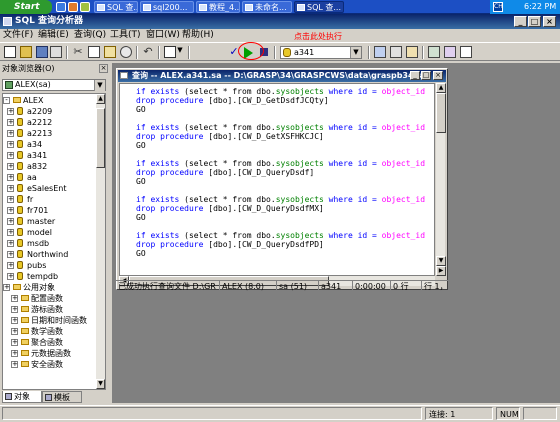 The width and height of the screenshot is (560, 422). What do you see at coordinates (50, 265) in the screenshot?
I see `tree-item: + pubs` at bounding box center [50, 265].